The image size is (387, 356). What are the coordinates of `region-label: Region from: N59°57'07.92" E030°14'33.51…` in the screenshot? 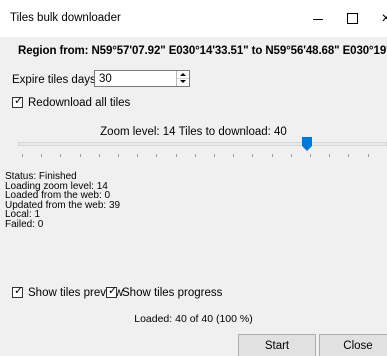 It's located at (202, 51).